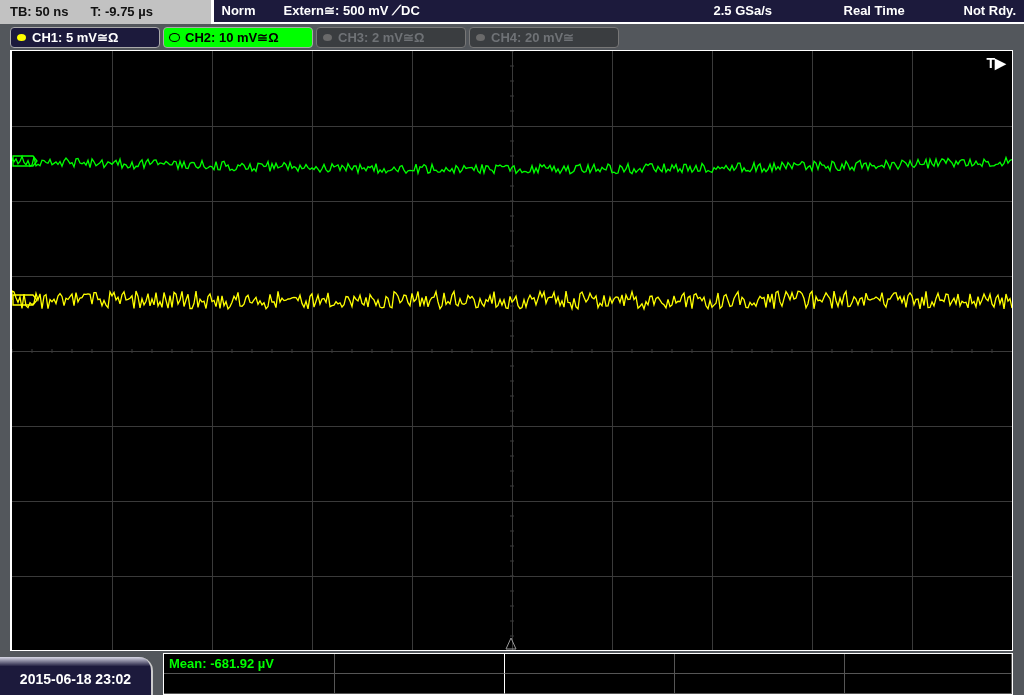 This screenshot has height=695, width=1024. I want to click on trigger-time-readout: T: -9.75 µs, so click(121, 12).